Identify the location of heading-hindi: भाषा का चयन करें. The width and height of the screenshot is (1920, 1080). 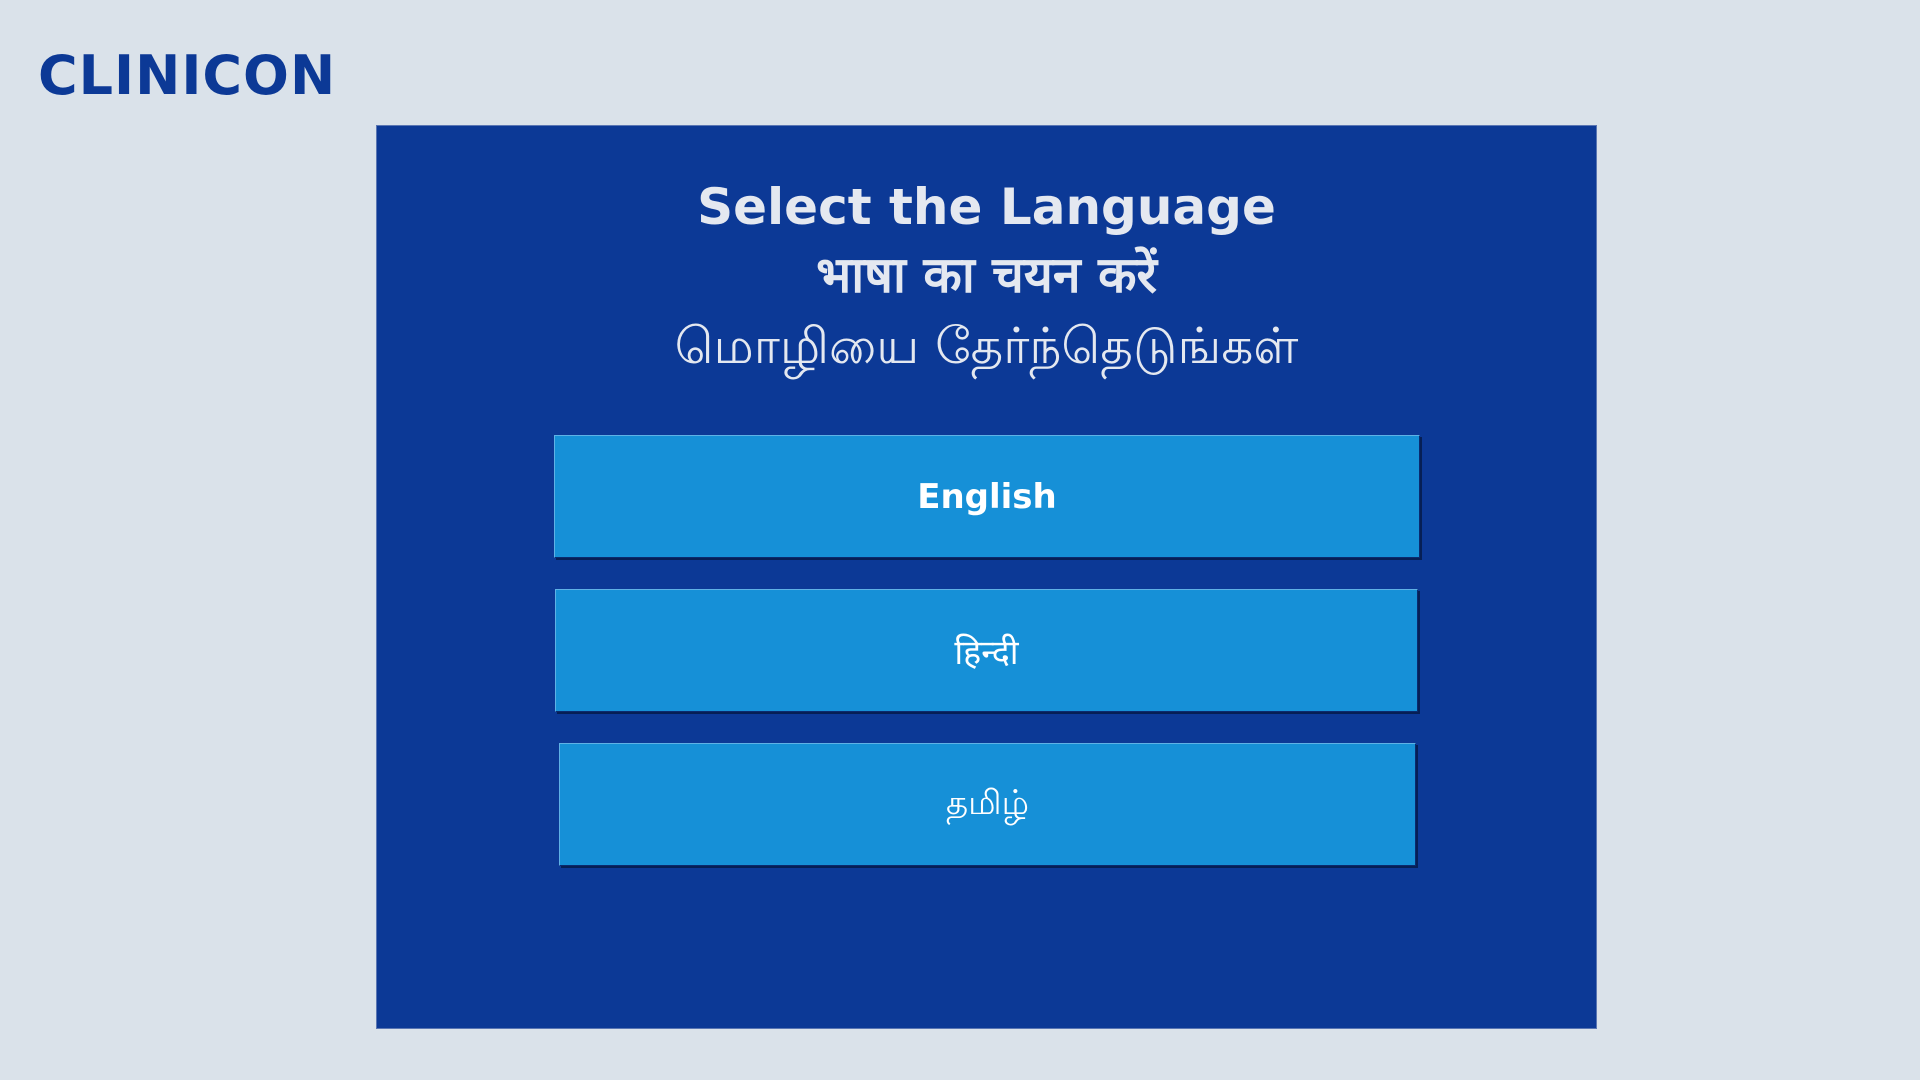
(986, 275).